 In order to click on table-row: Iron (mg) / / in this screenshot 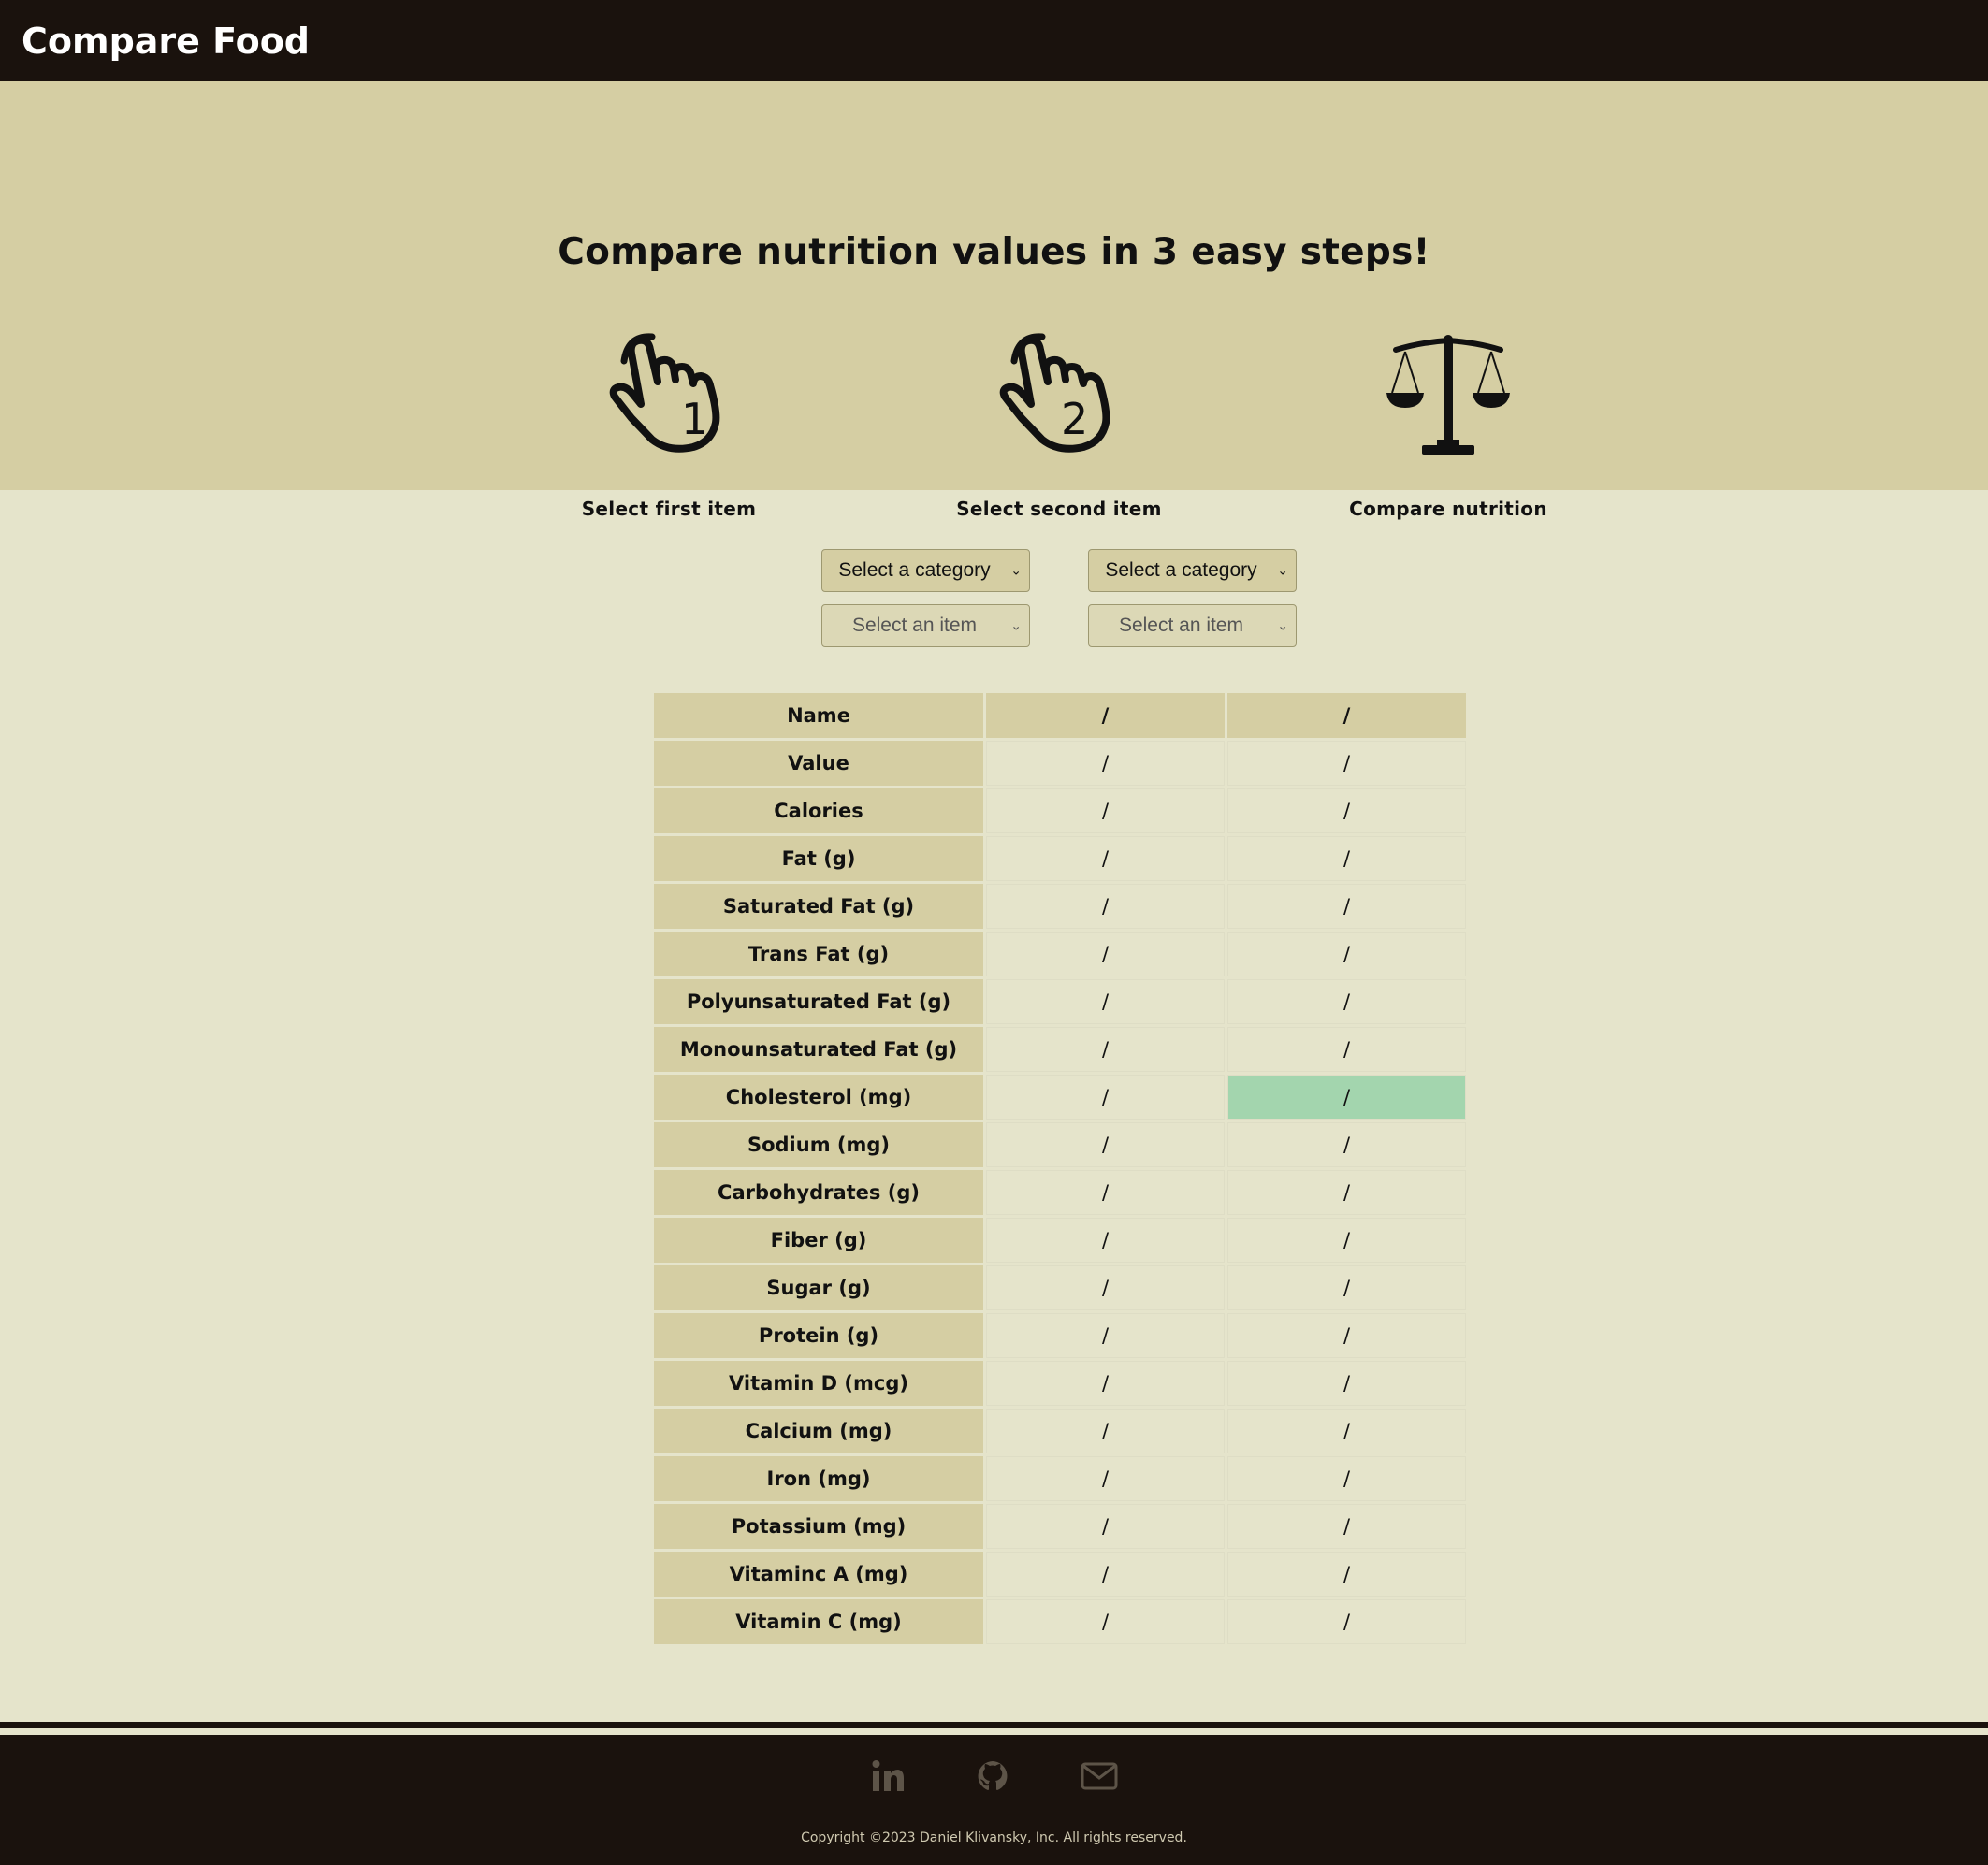, I will do `click(1060, 1478)`.